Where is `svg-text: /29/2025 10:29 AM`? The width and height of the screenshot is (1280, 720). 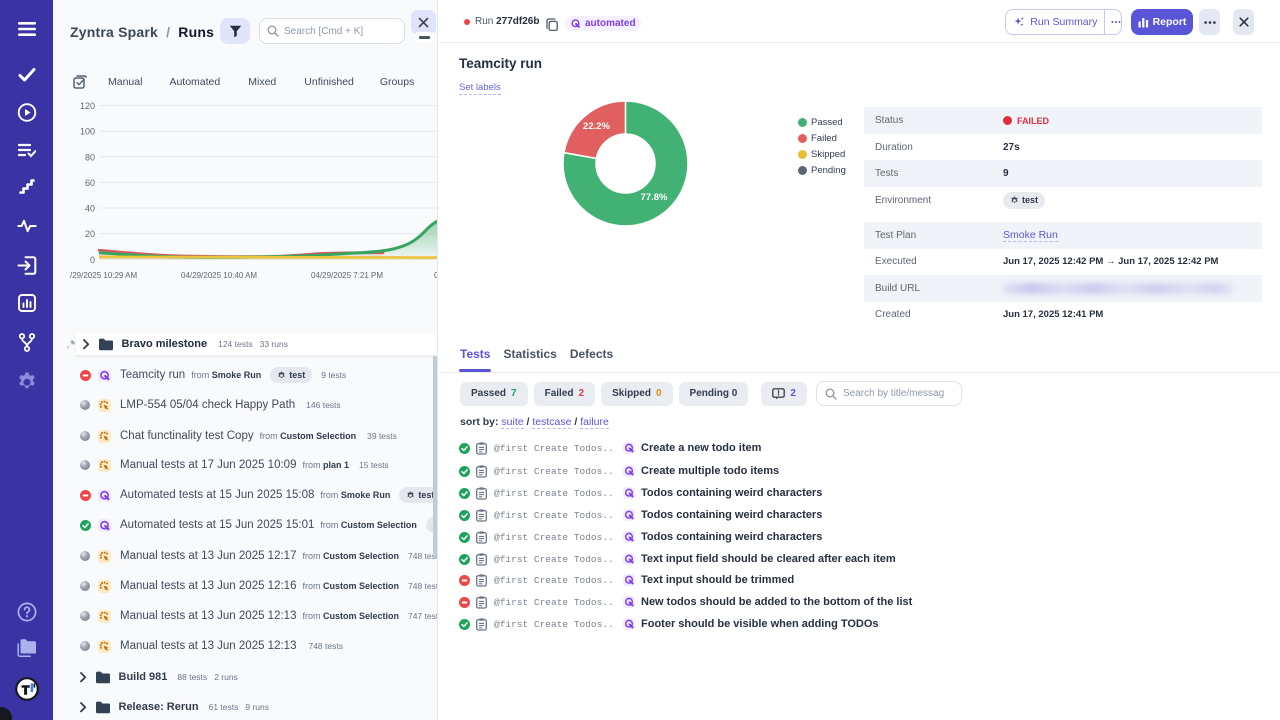
svg-text: /29/2025 10:29 AM is located at coordinates (104, 275).